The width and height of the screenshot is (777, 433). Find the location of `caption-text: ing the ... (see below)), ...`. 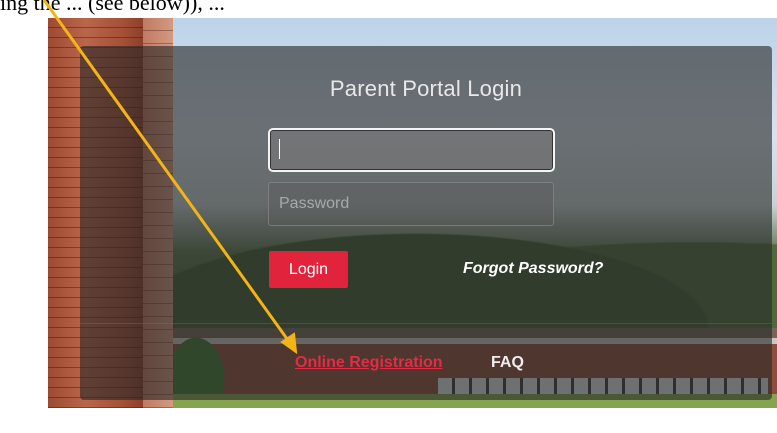

caption-text: ing the ... (see below)), ... is located at coordinates (112, 7).